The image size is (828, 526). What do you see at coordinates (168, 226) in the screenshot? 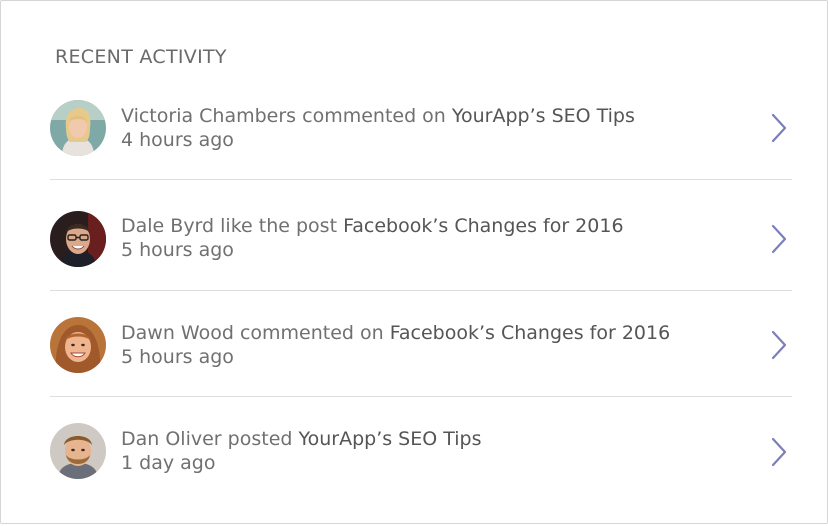
I see `activity-actor: Dale Byrd` at bounding box center [168, 226].